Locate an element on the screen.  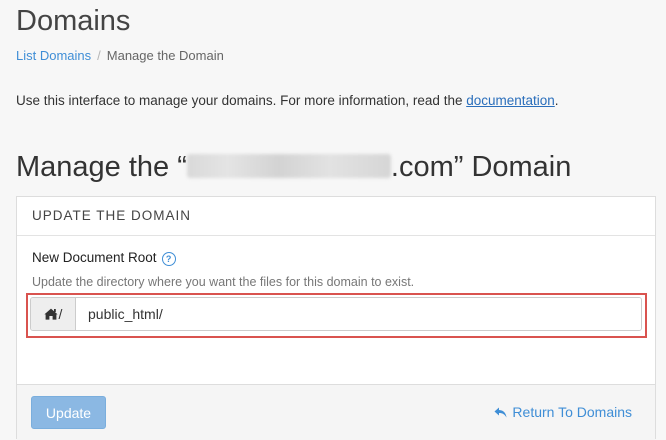
reply-arrow-icon is located at coordinates (500, 412).